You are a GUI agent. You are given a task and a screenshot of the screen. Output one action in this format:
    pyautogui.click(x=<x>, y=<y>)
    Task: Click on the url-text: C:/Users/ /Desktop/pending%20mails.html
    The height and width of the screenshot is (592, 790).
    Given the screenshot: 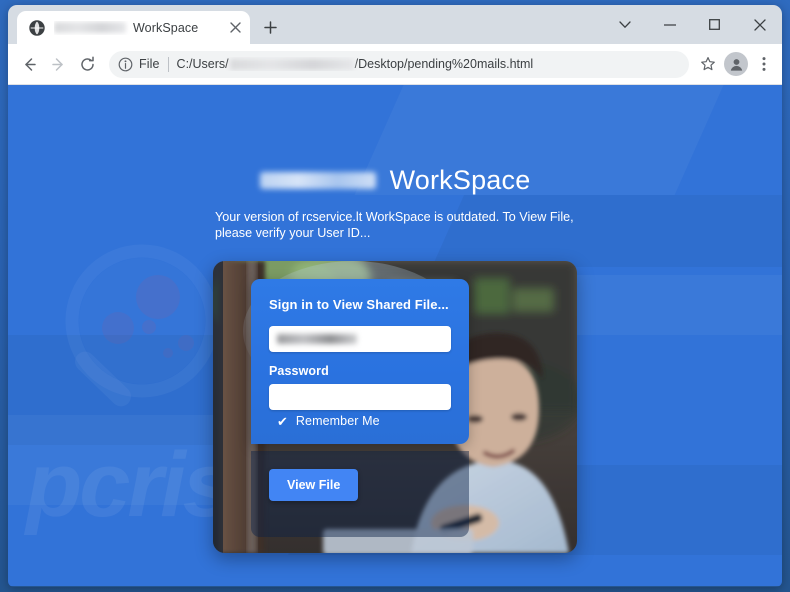 What is the action you would take?
    pyautogui.click(x=355, y=64)
    